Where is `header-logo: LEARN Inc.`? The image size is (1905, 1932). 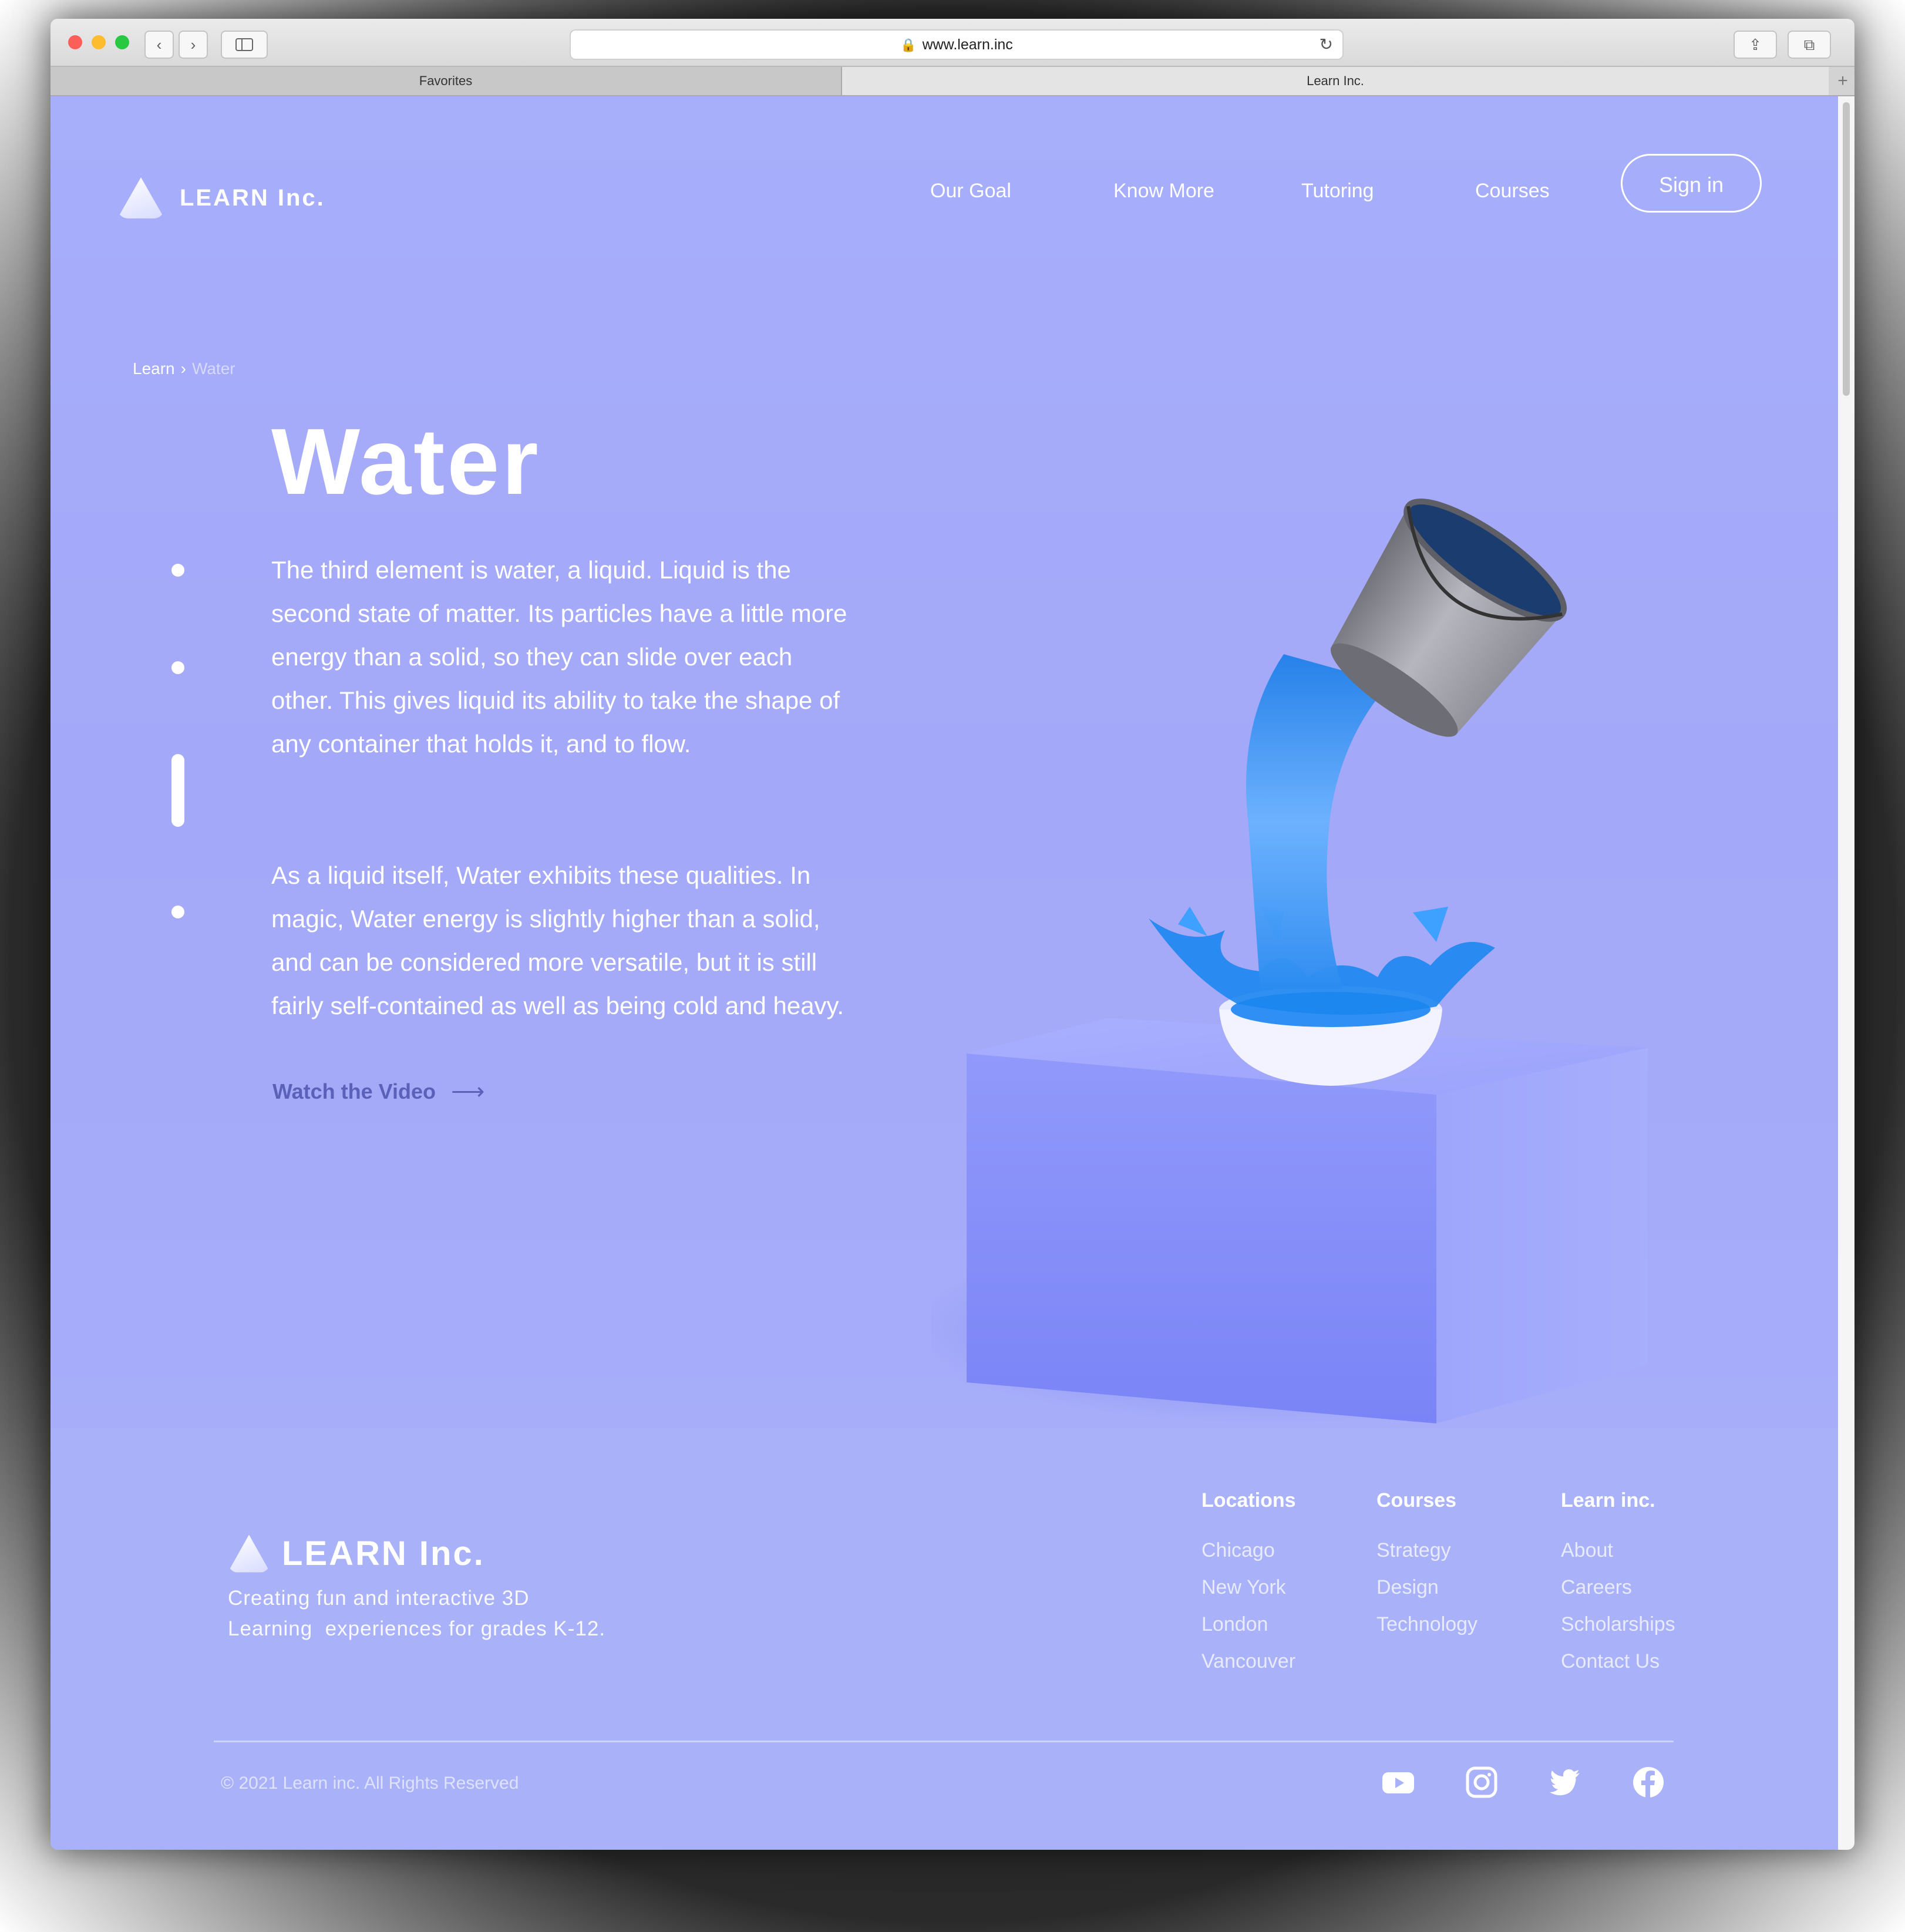
header-logo: LEARN Inc. is located at coordinates (221, 197).